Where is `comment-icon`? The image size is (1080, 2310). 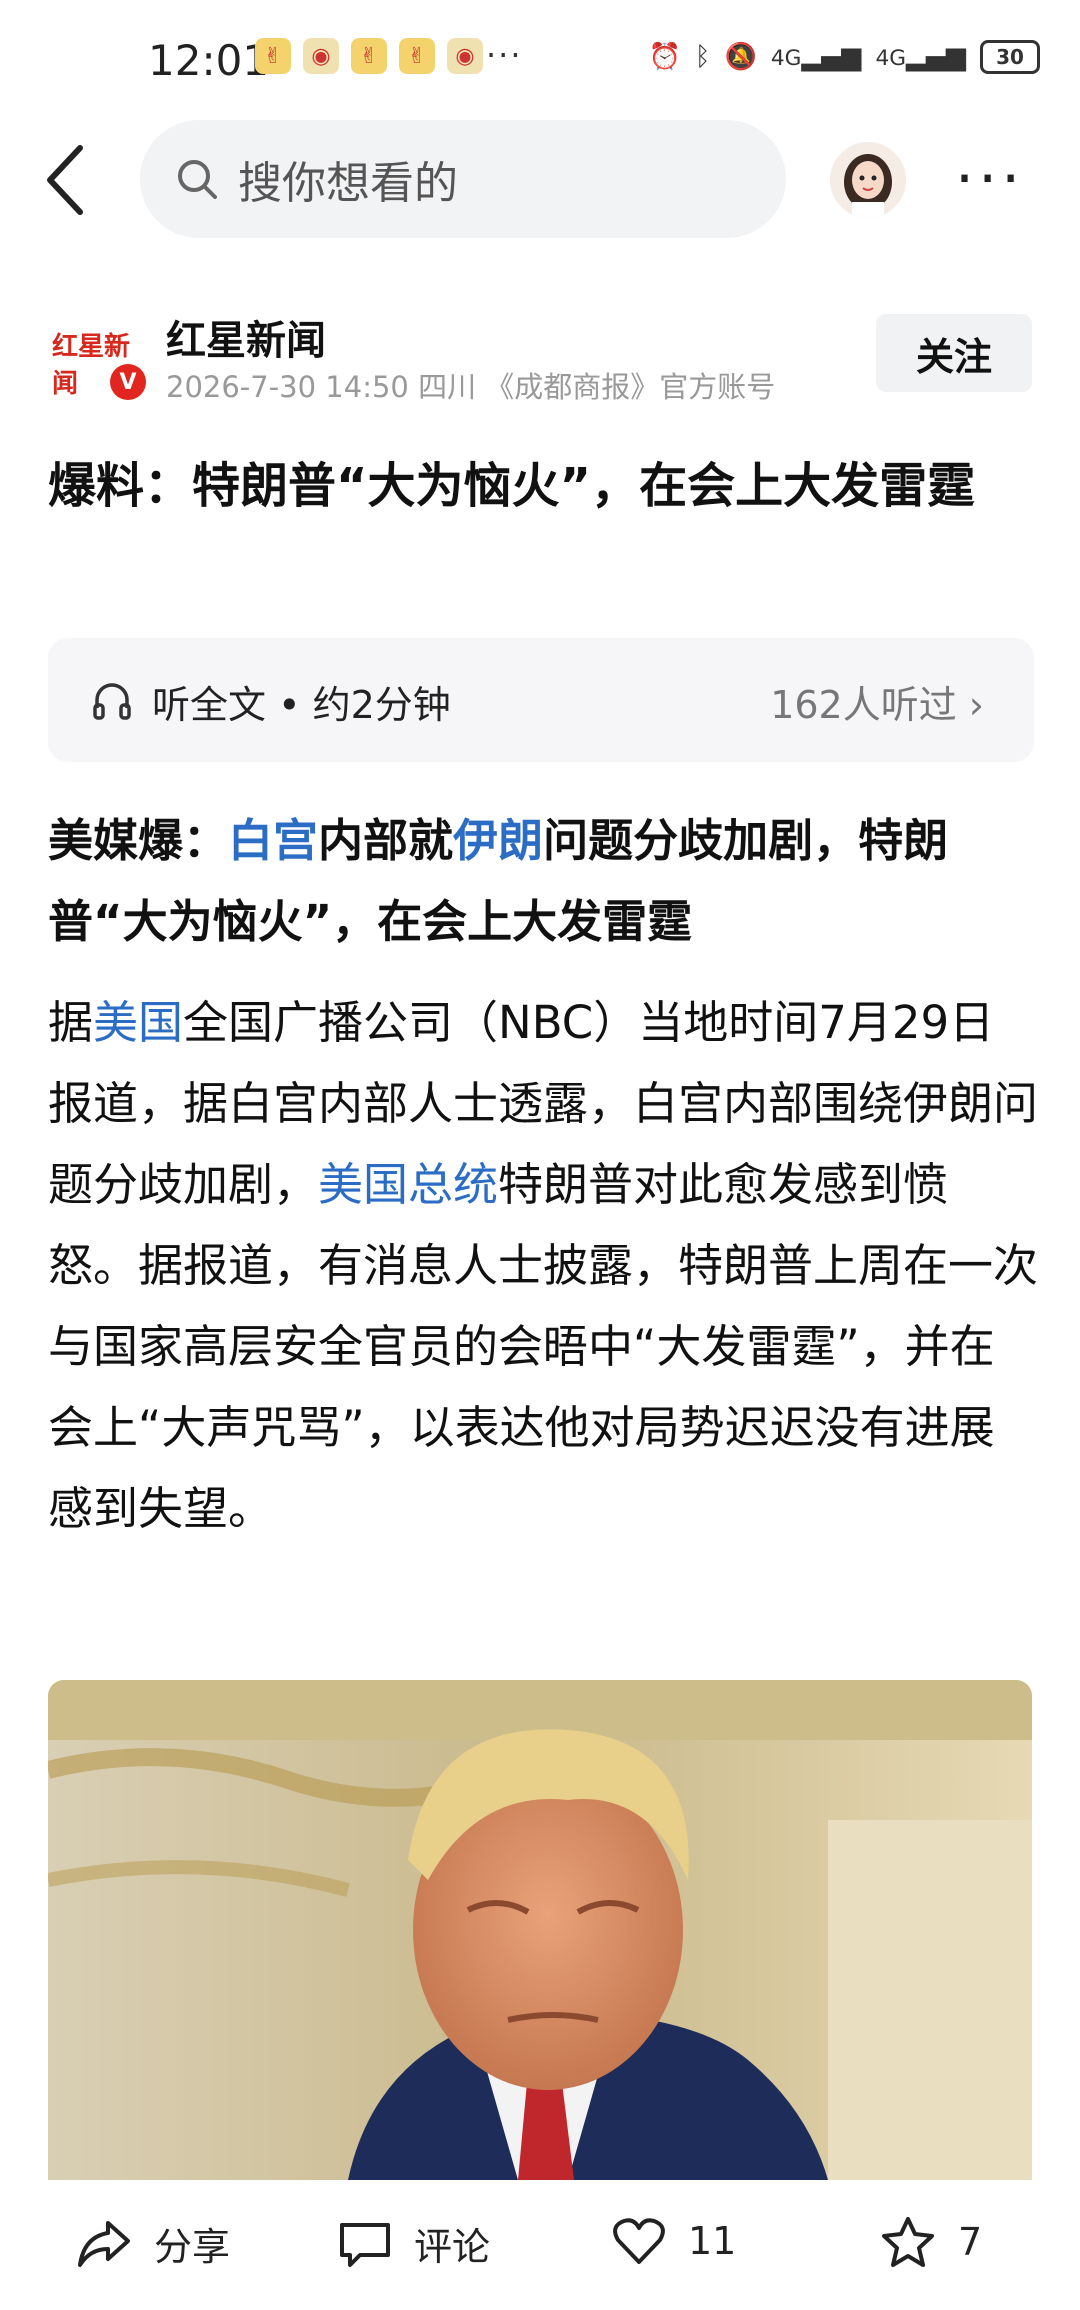
comment-icon is located at coordinates (365, 2244).